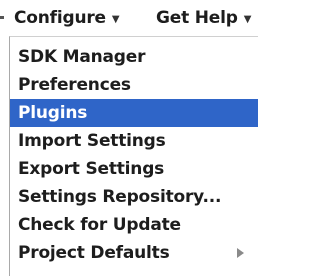  I want to click on menu-item-project-defaults: Project Defaults, so click(134, 253).